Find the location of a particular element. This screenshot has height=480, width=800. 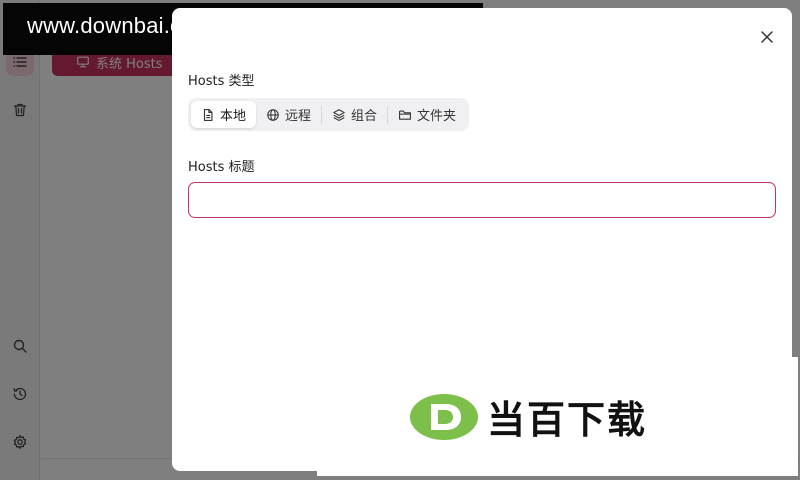

type-option-group: 组合 is located at coordinates (354, 114).